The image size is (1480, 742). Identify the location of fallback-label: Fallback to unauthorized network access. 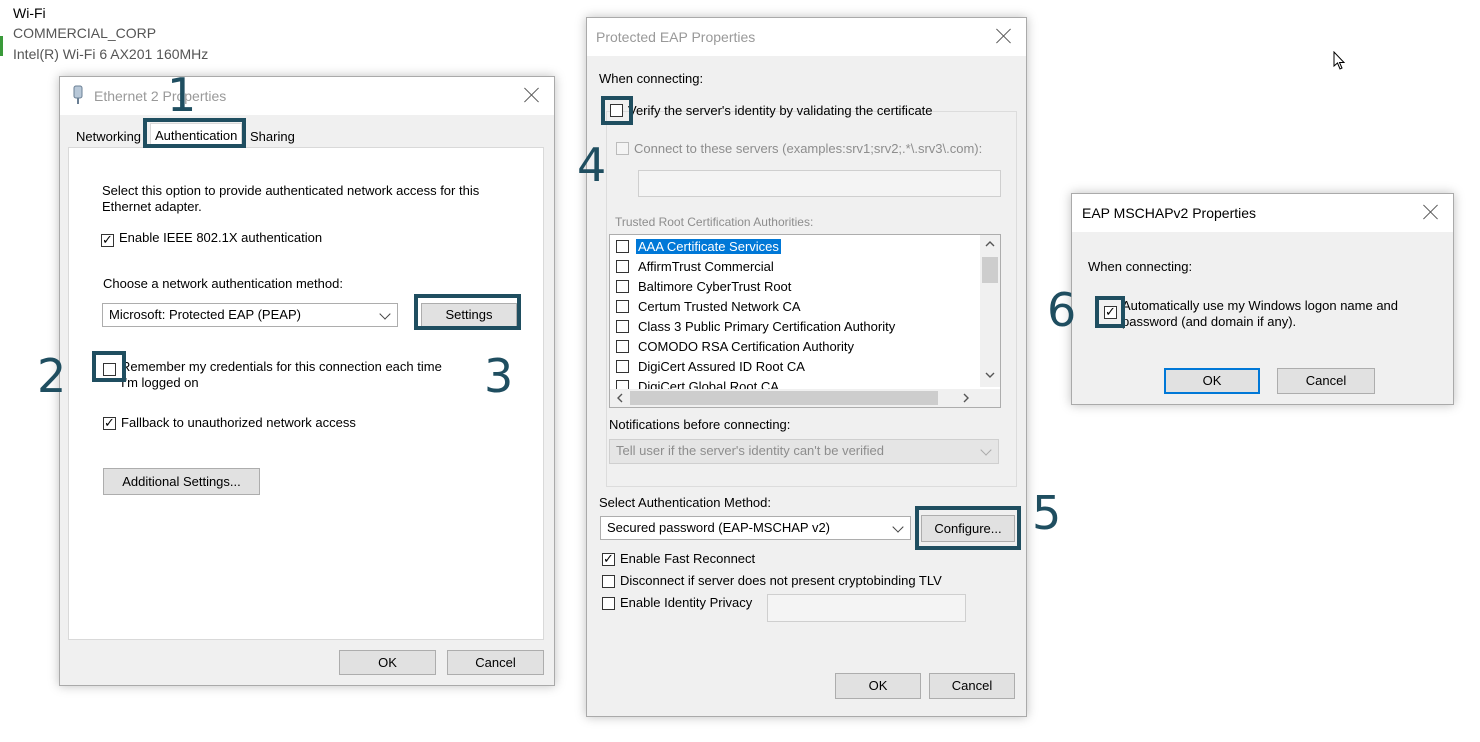
(238, 422).